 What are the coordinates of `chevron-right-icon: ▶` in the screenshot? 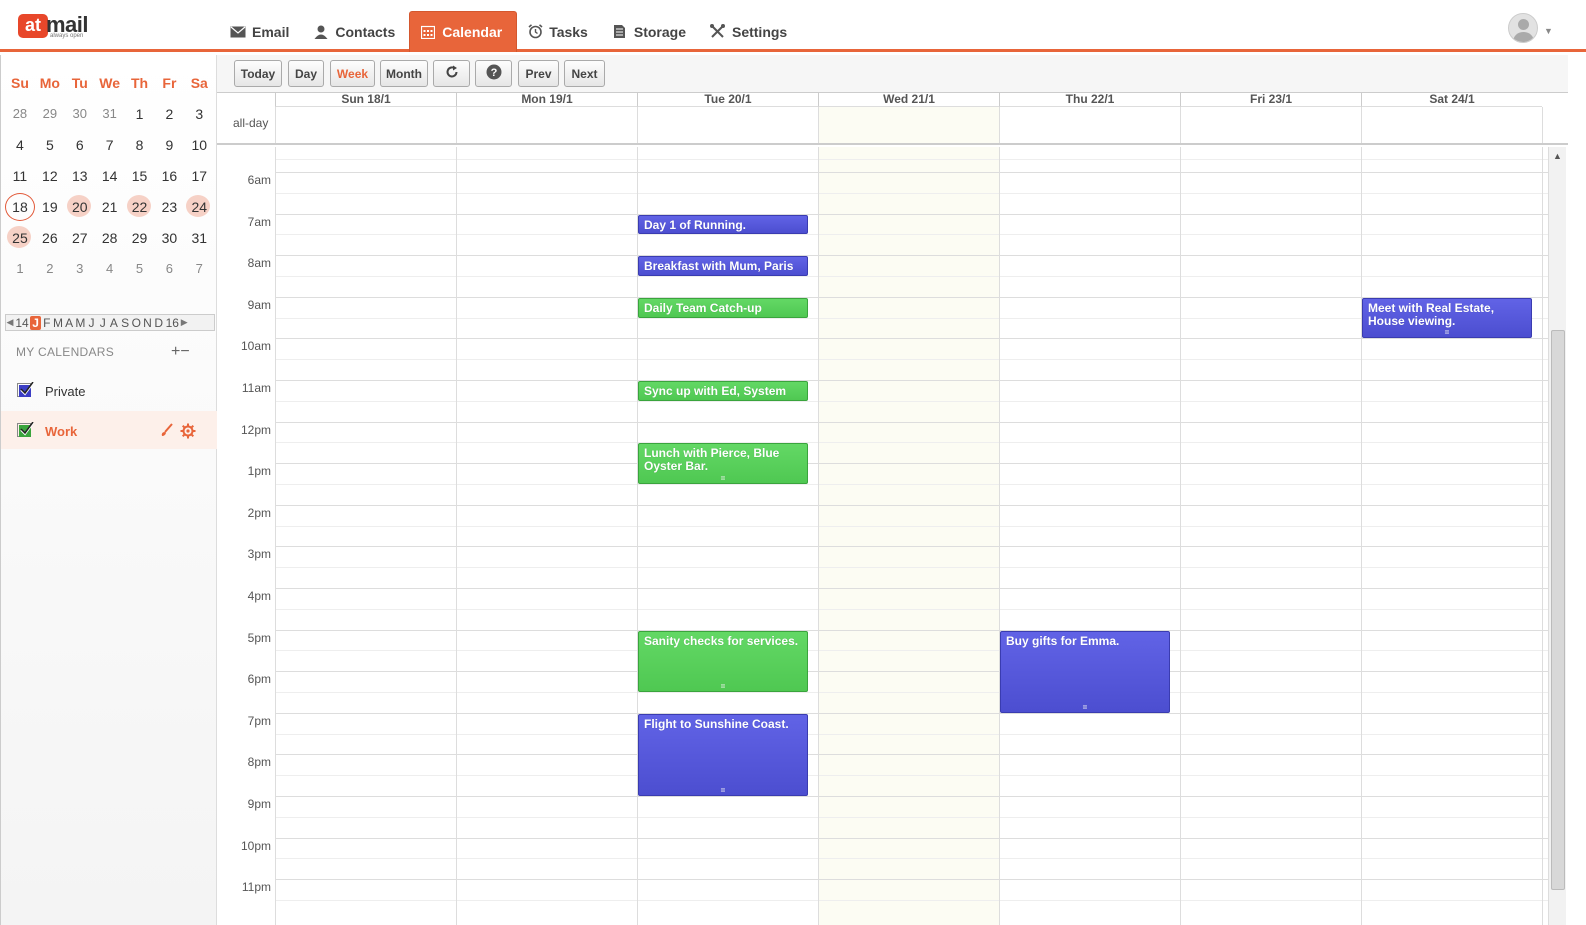 It's located at (184, 322).